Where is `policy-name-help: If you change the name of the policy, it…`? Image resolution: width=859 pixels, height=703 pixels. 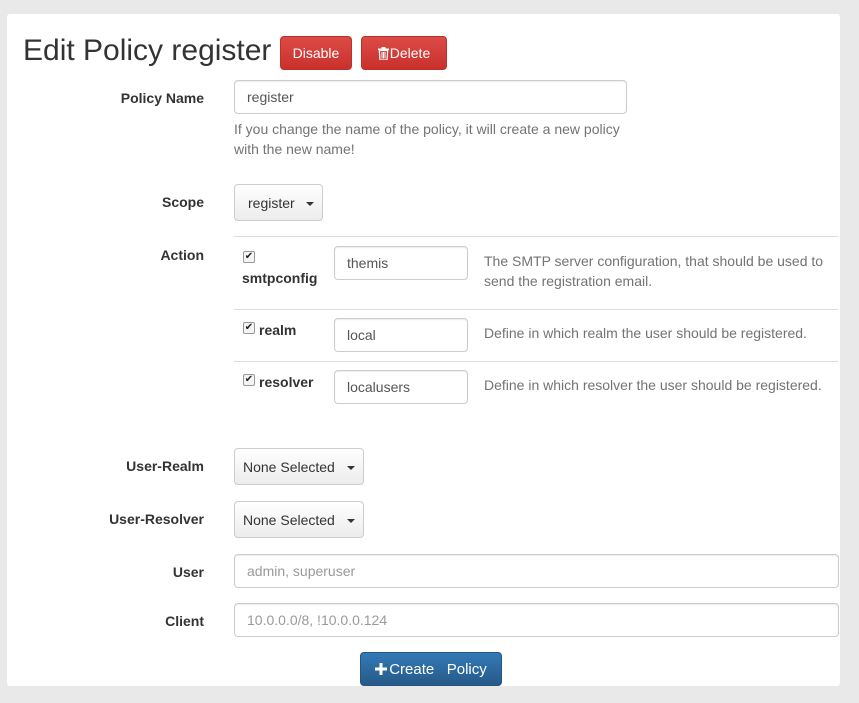 policy-name-help: If you change the name of the policy, it… is located at coordinates (427, 139).